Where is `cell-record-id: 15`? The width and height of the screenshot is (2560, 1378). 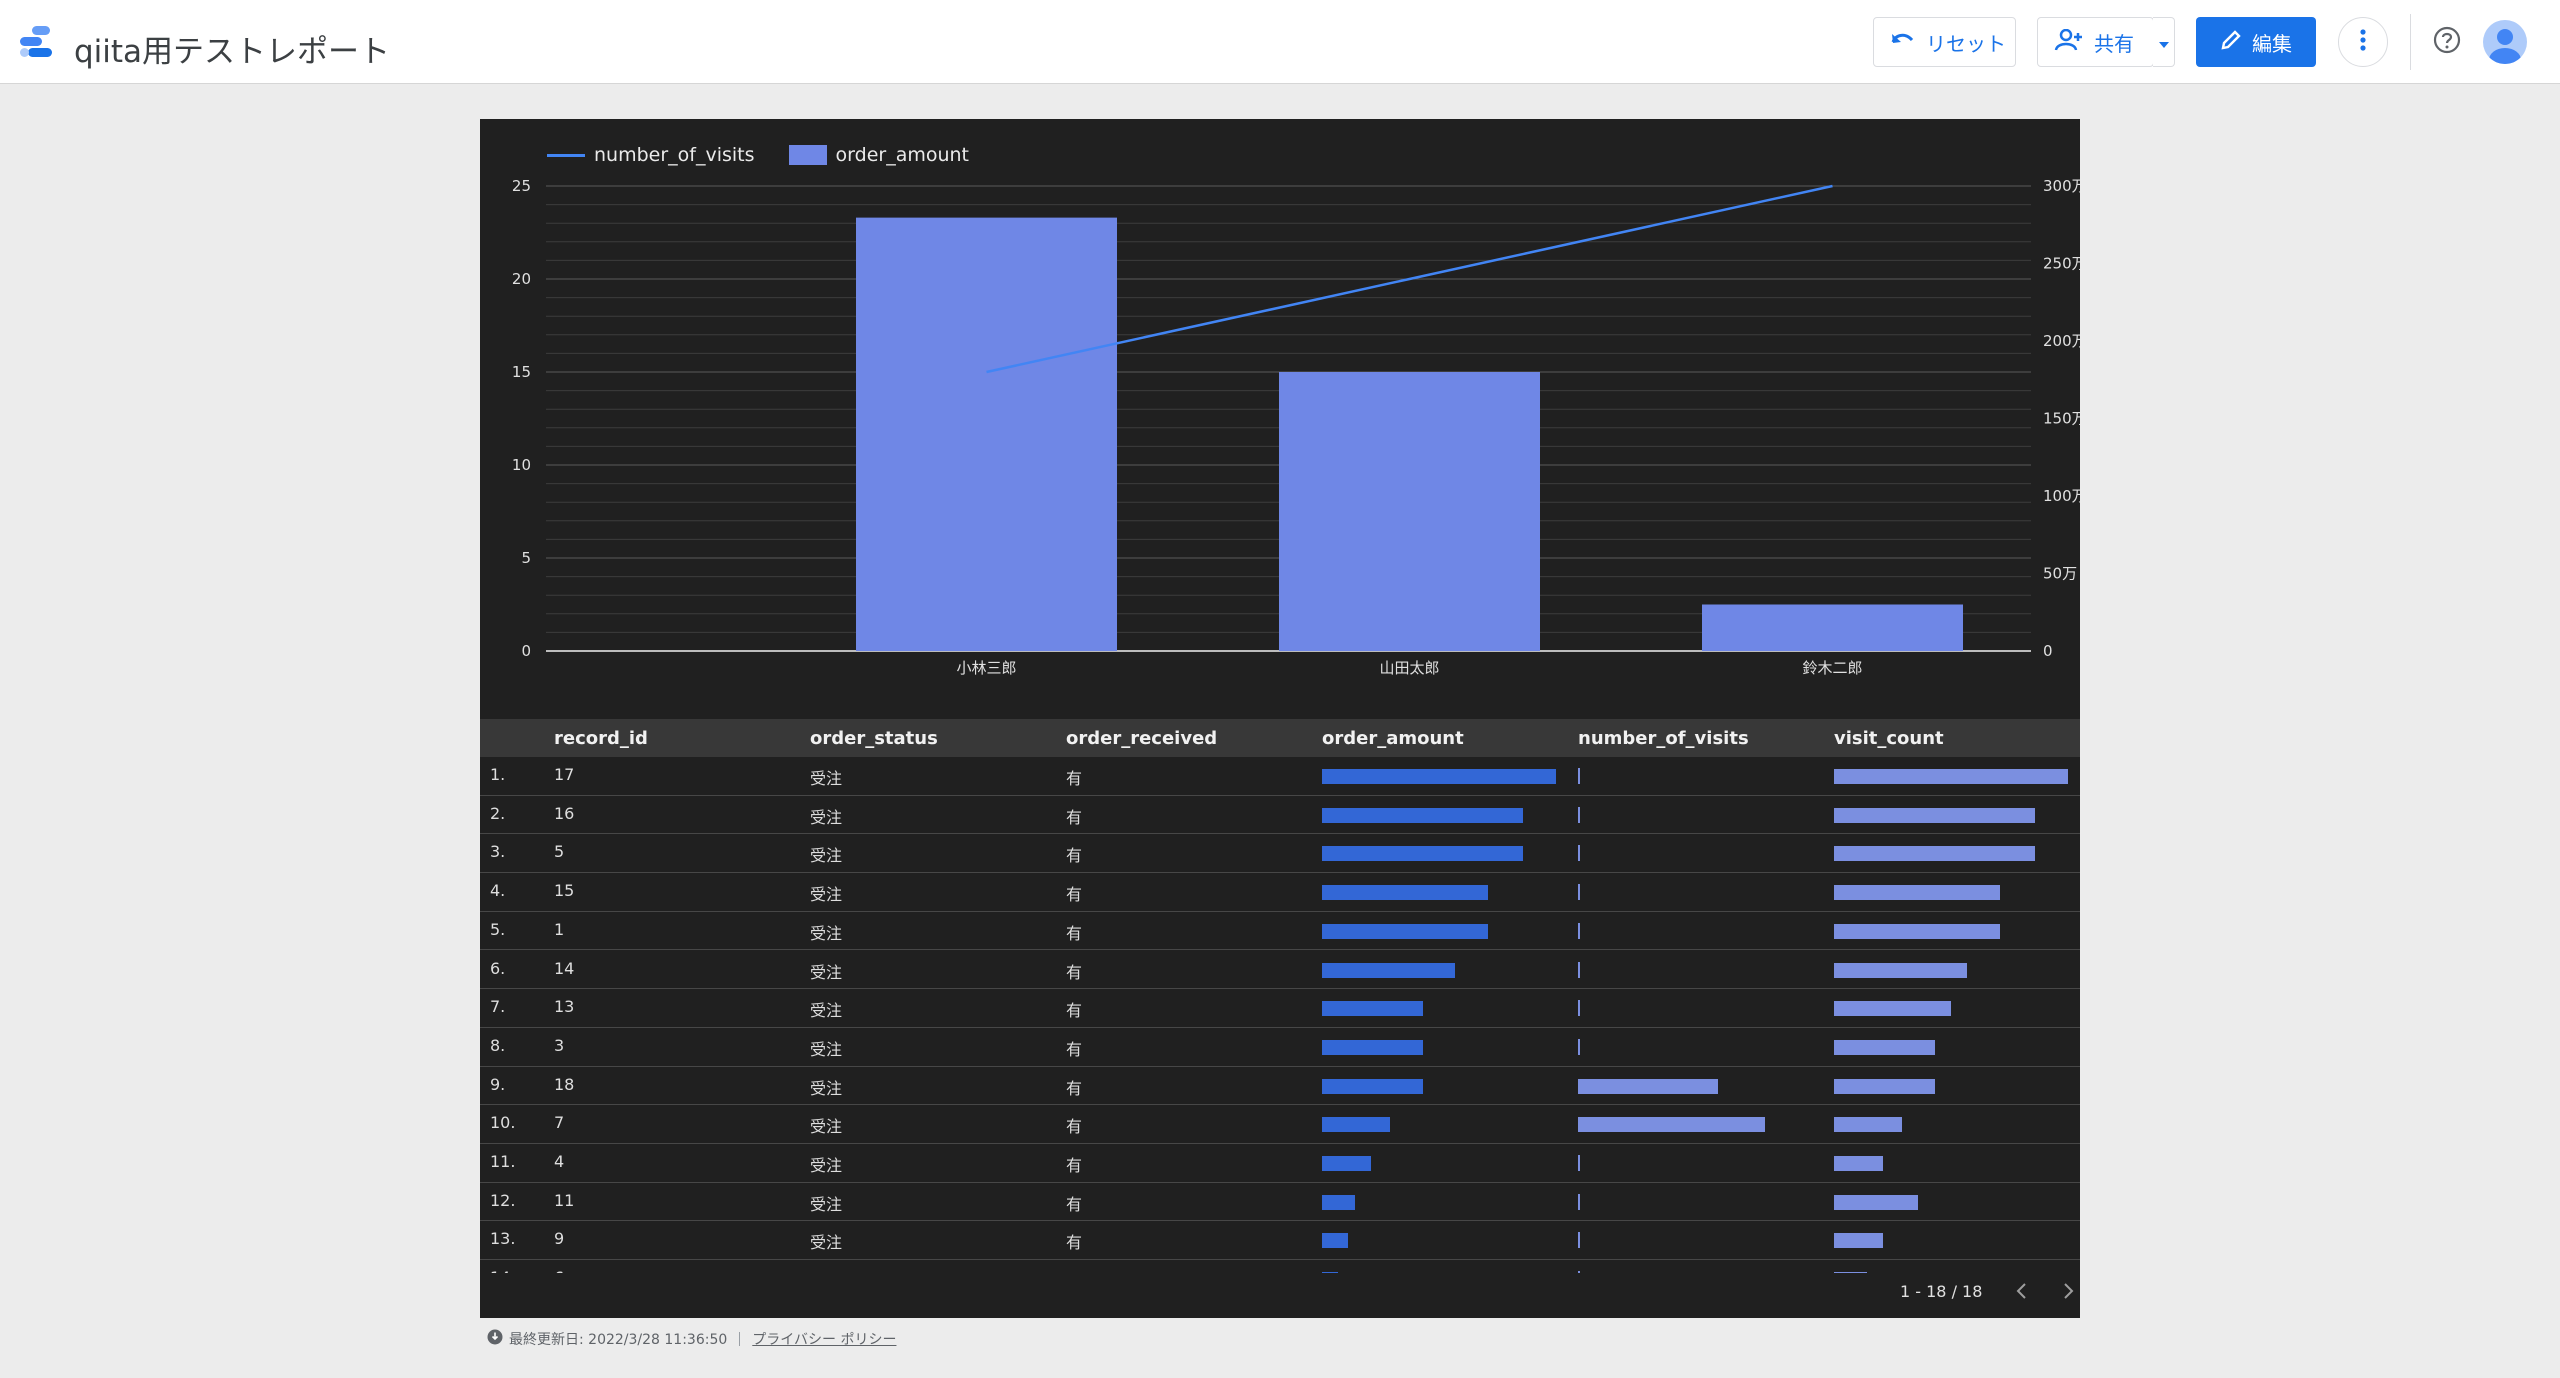
cell-record-id: 15 is located at coordinates (564, 891).